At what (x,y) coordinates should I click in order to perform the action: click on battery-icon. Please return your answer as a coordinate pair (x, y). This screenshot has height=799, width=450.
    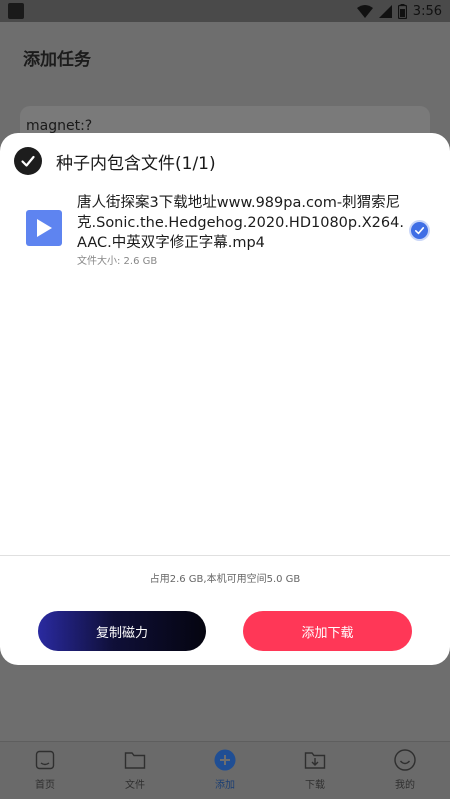
    Looking at the image, I should click on (402, 11).